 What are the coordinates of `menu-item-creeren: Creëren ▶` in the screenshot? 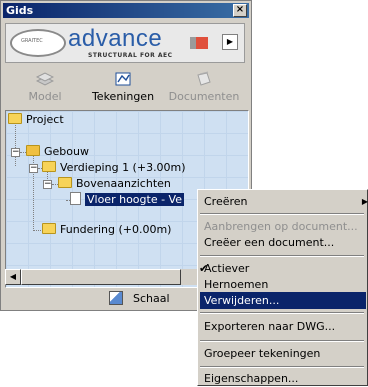 It's located at (284, 201).